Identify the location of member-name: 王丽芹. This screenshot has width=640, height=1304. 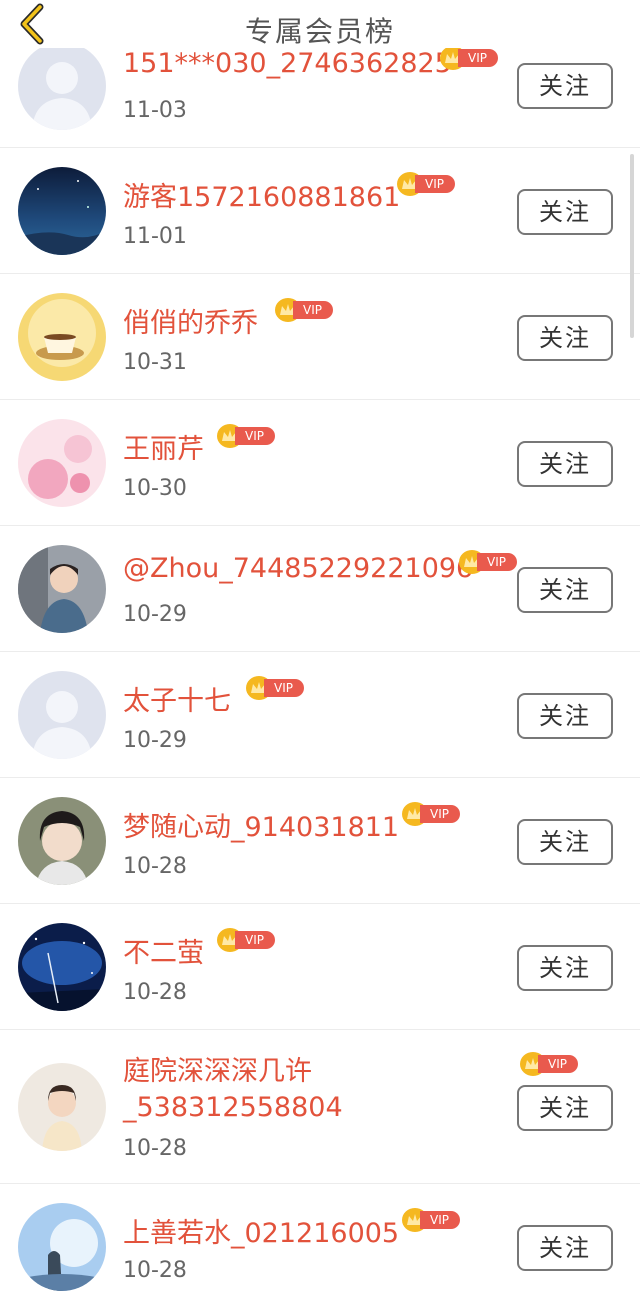
(163, 449).